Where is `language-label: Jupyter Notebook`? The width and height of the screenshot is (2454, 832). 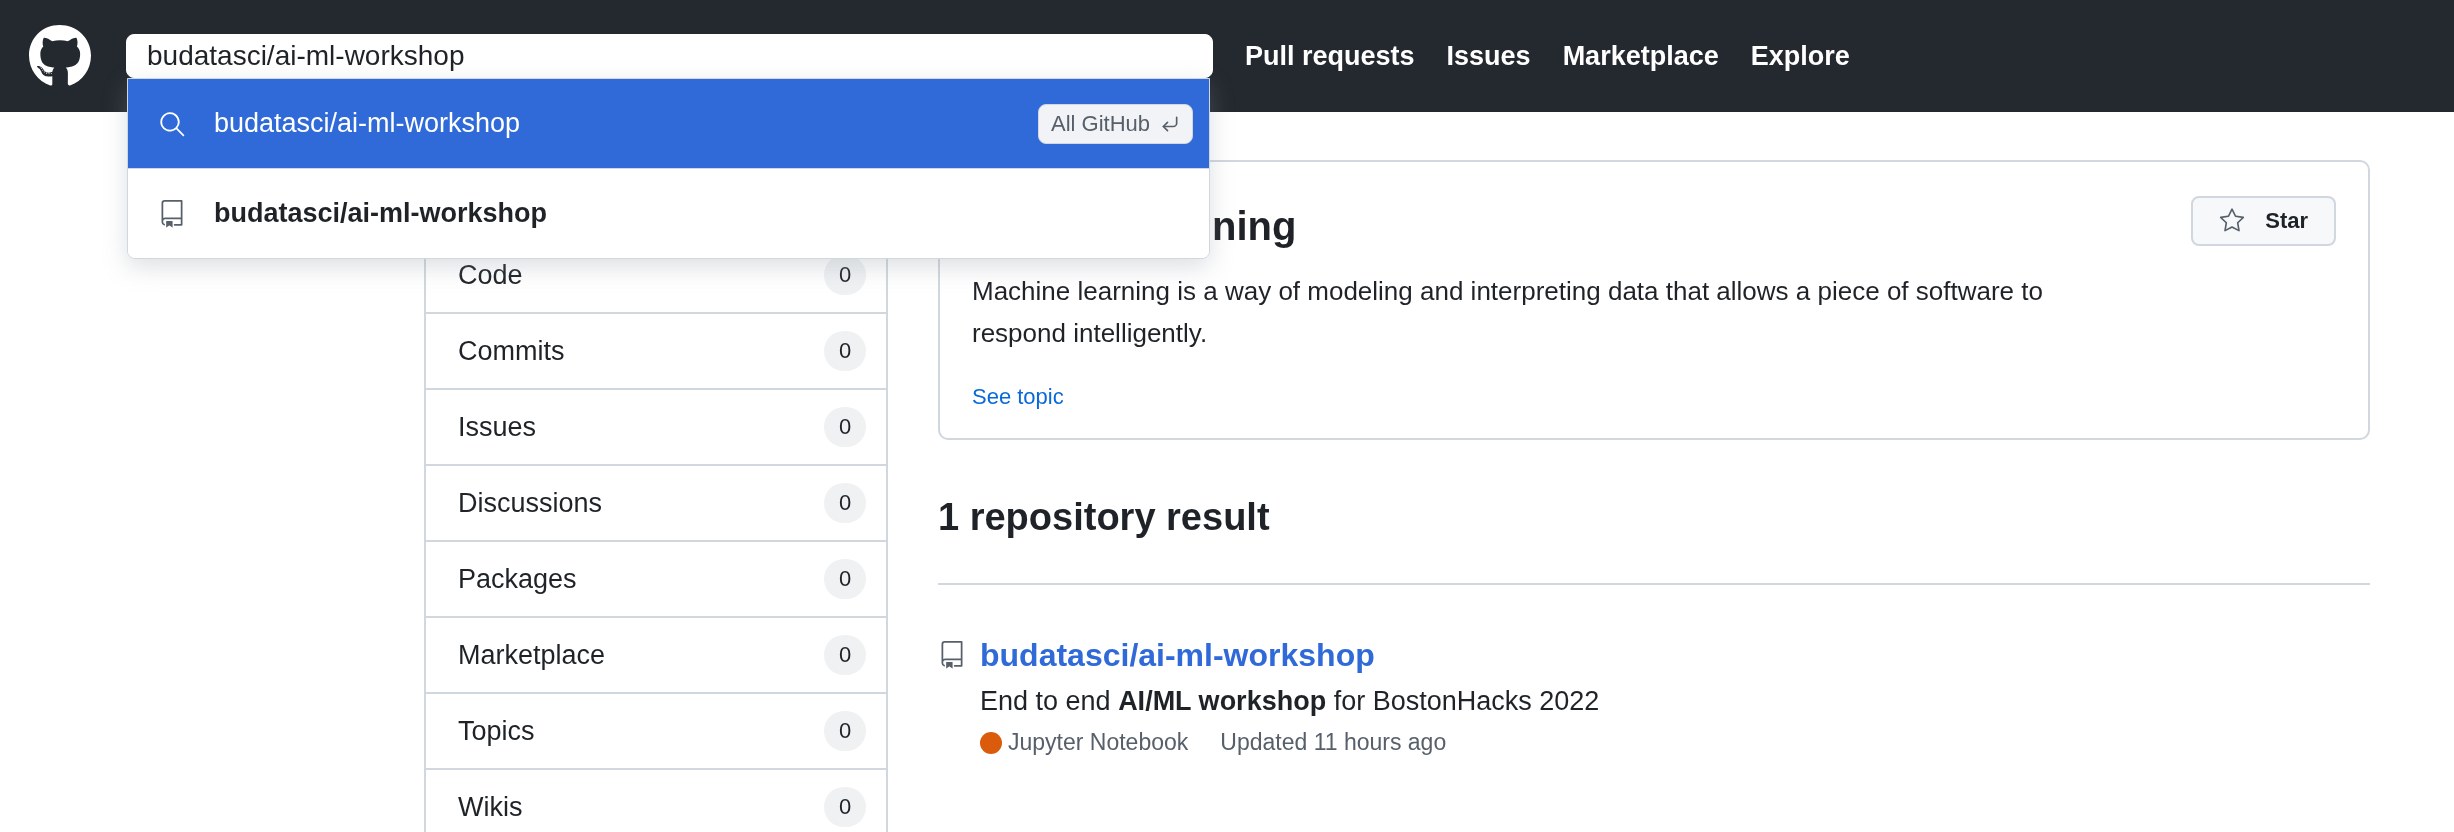 language-label: Jupyter Notebook is located at coordinates (1098, 742).